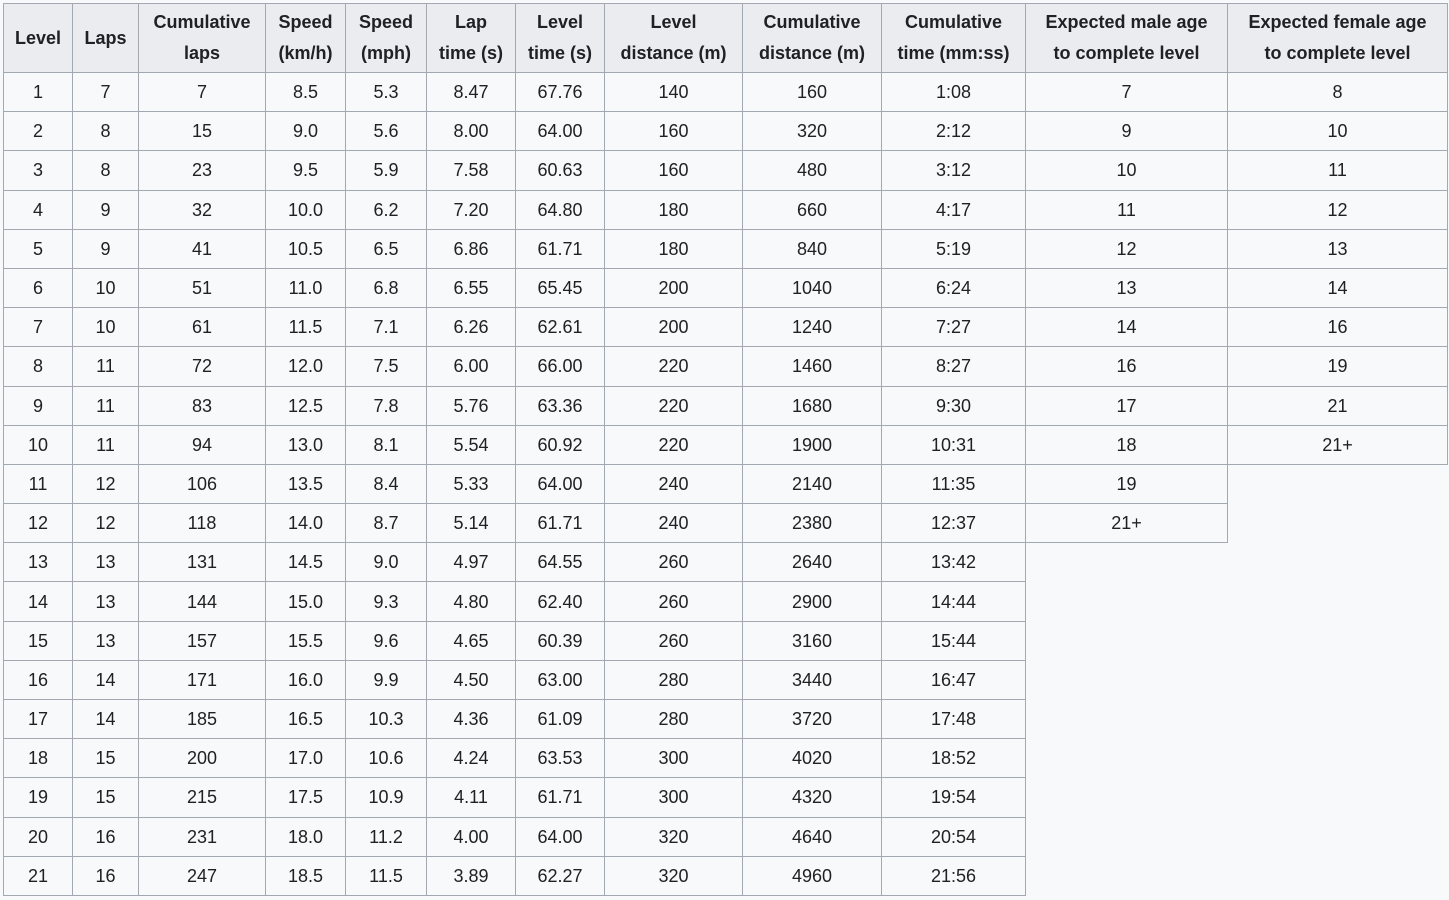  I want to click on cell-male-age: 21+, so click(1126, 523).